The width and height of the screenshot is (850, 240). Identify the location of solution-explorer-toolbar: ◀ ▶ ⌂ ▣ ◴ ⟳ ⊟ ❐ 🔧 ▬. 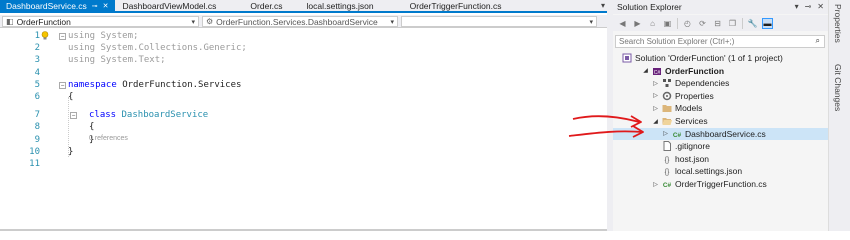
(720, 23).